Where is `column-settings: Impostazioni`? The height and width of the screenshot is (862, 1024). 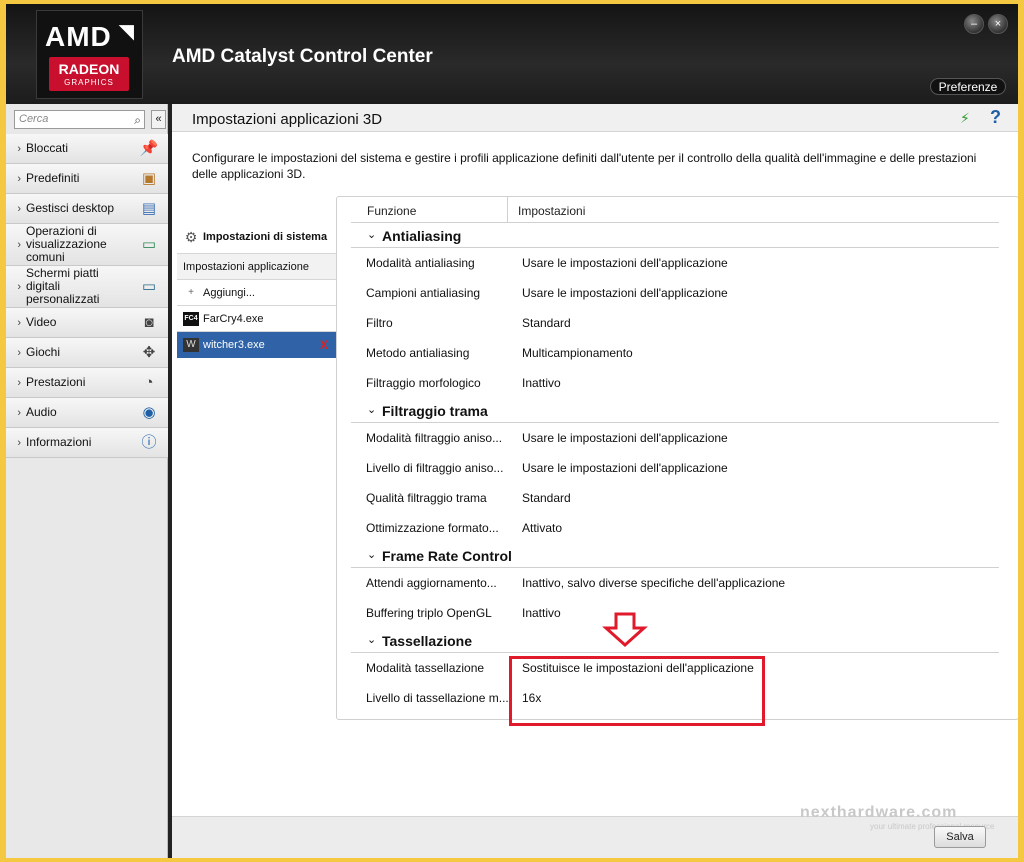 column-settings: Impostazioni is located at coordinates (551, 211).